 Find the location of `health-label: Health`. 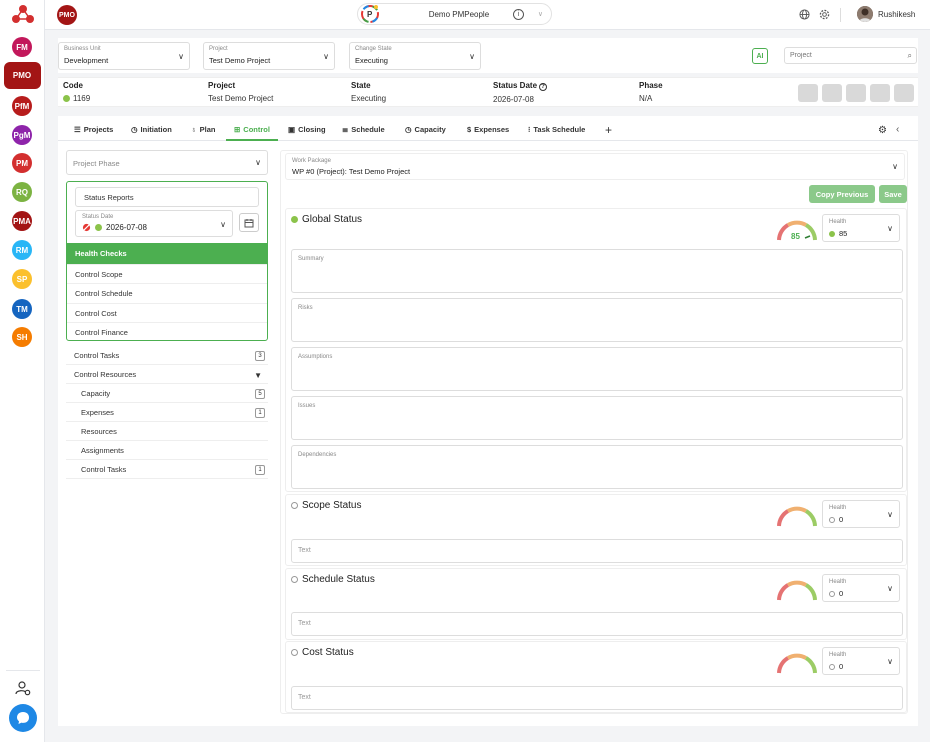

health-label: Health is located at coordinates (838, 582).